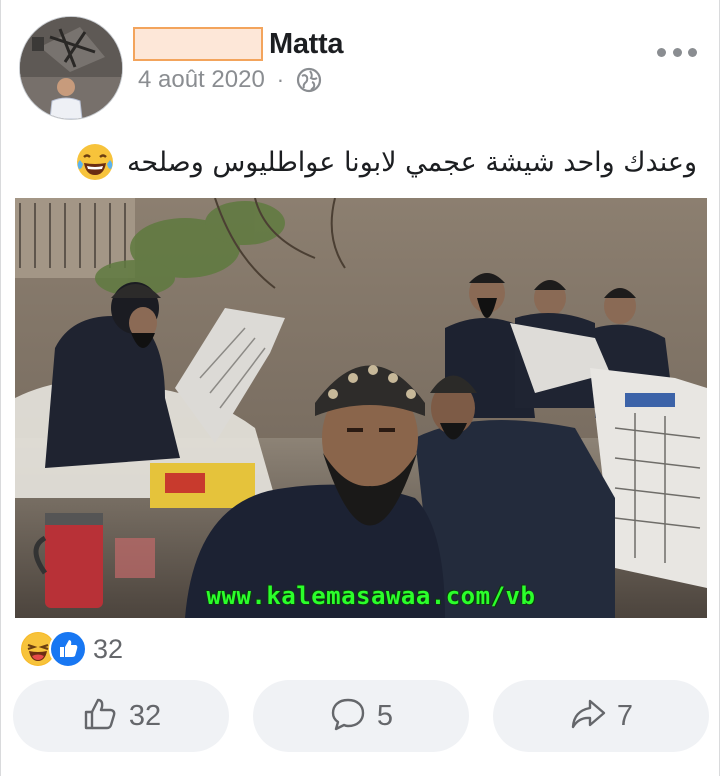 This screenshot has height=776, width=720. Describe the element at coordinates (121, 716) in the screenshot. I see `like-button: 32` at that location.